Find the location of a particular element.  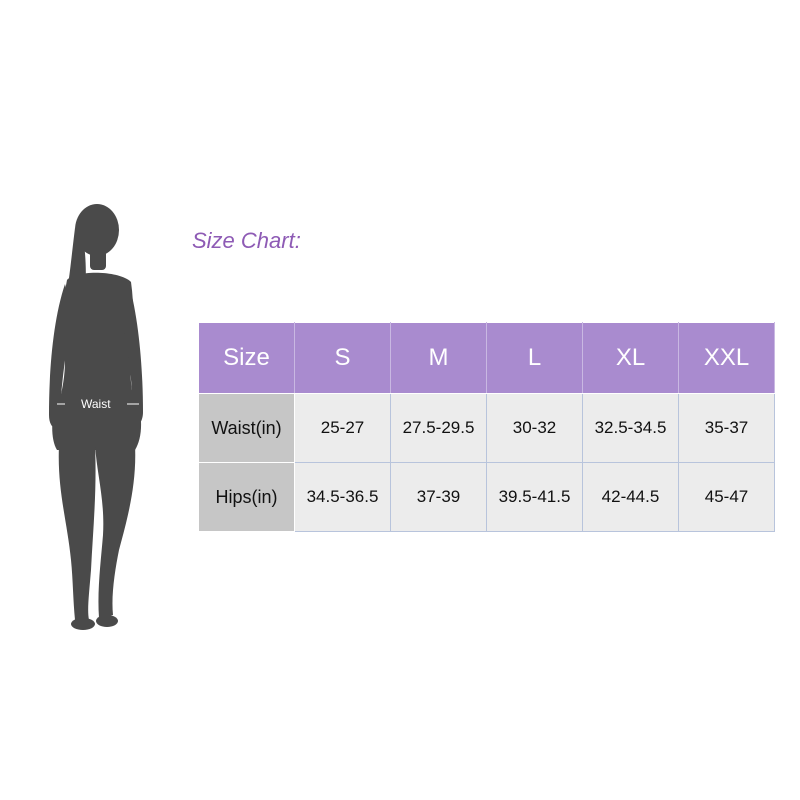

column-header: S is located at coordinates (342, 358).